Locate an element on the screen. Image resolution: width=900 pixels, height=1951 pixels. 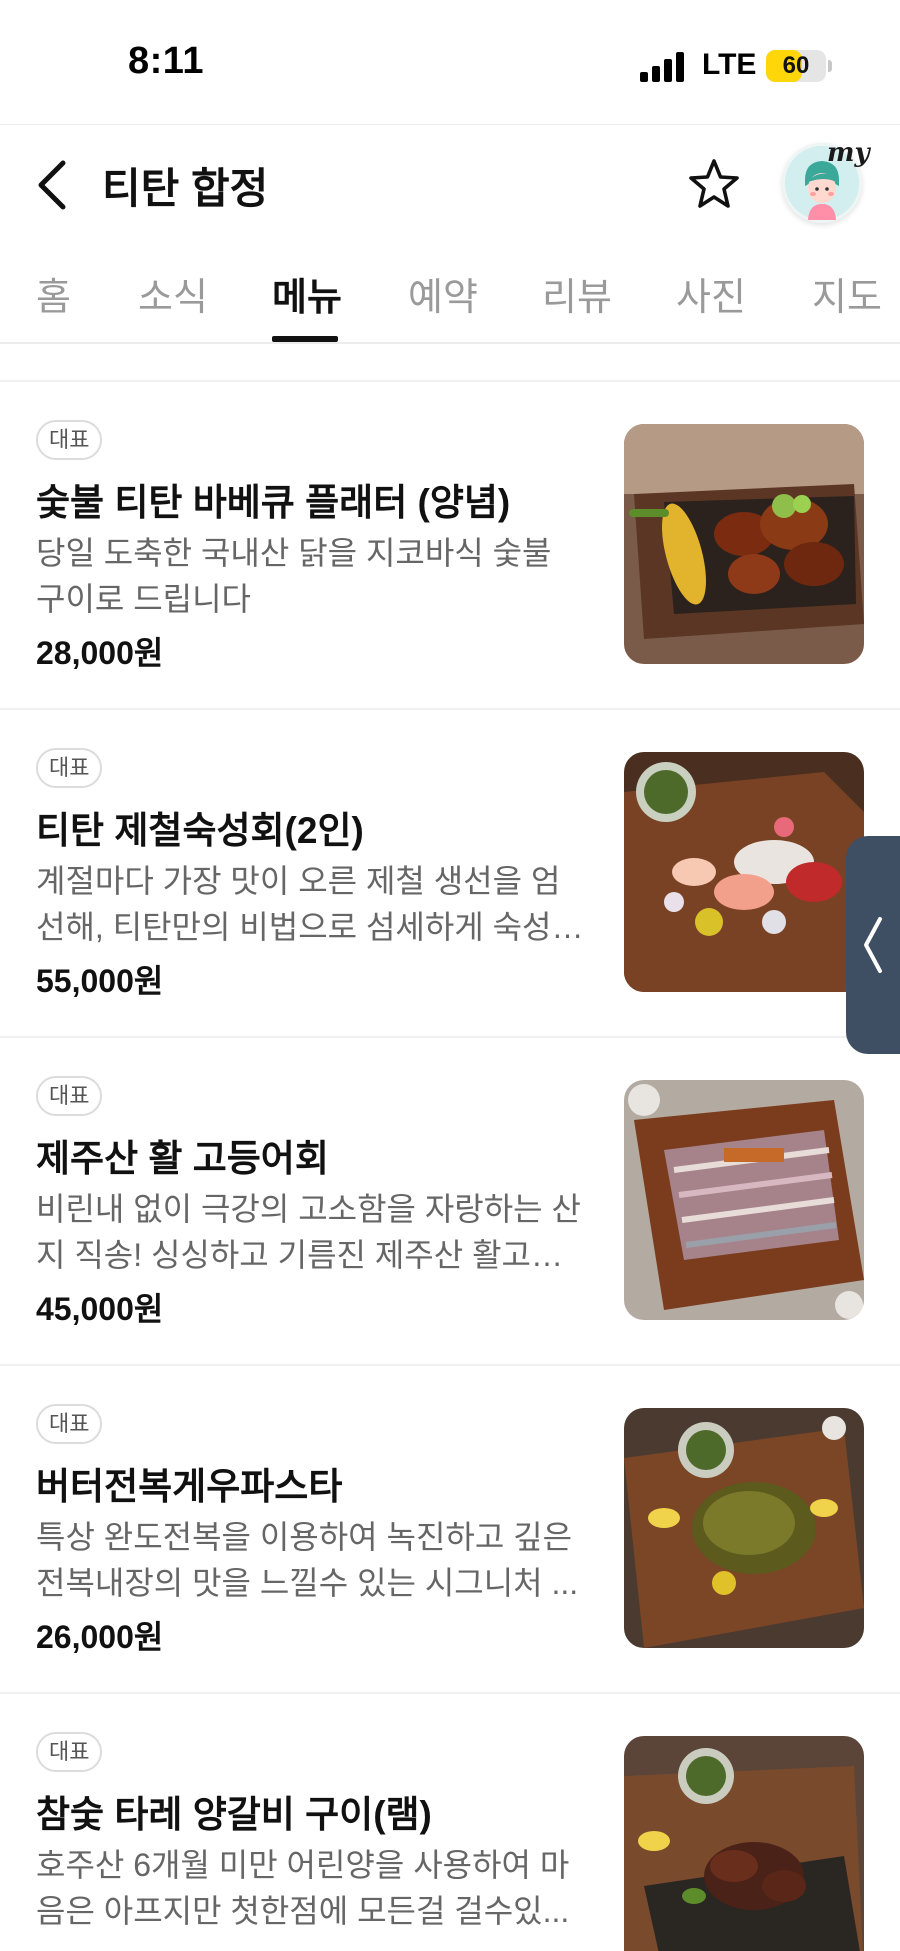
menu-item-name: 버터전복게우파스타 is located at coordinates (189, 1486).